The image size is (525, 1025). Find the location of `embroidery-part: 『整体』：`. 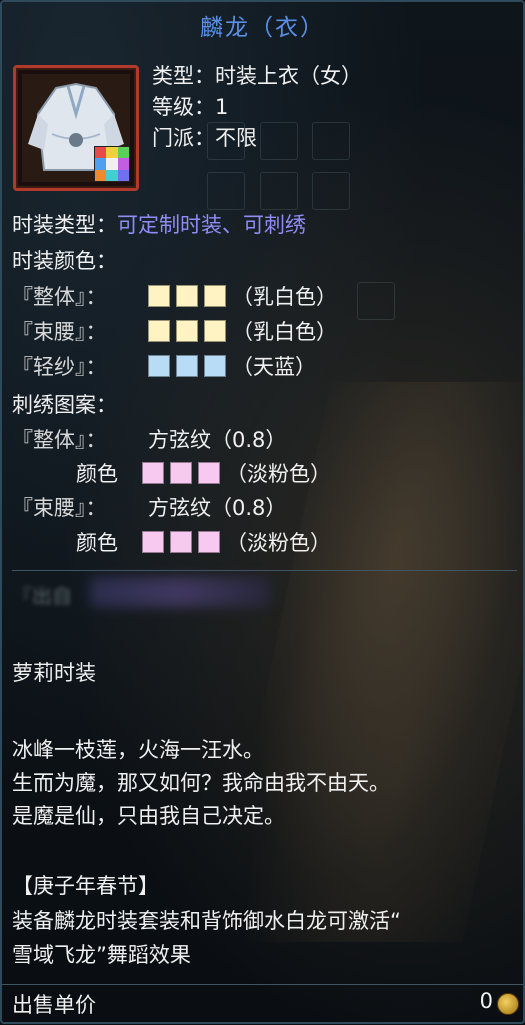

embroidery-part: 『整体』： is located at coordinates (59, 440).